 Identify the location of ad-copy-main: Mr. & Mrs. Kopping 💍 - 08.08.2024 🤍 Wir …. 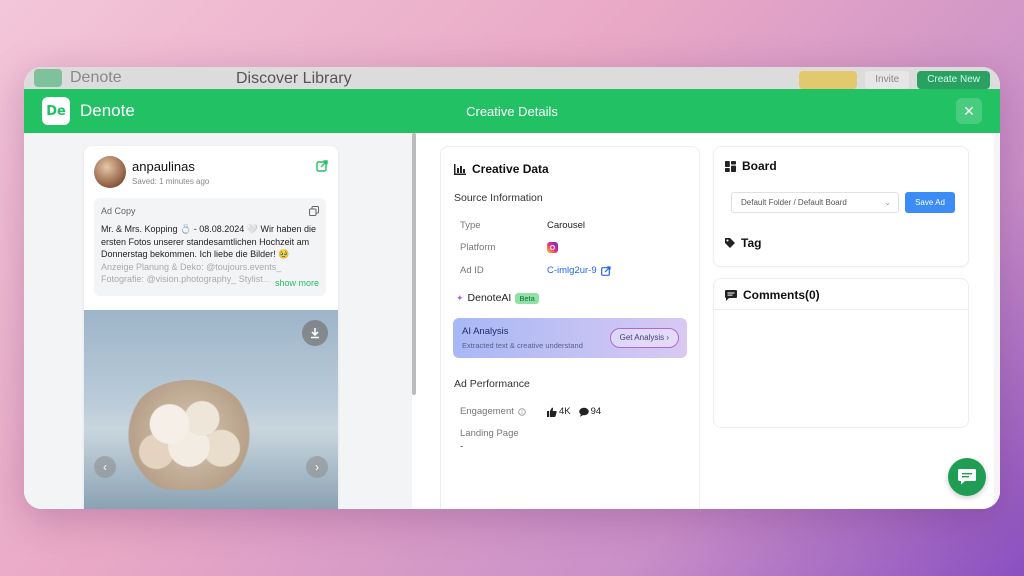
(209, 241).